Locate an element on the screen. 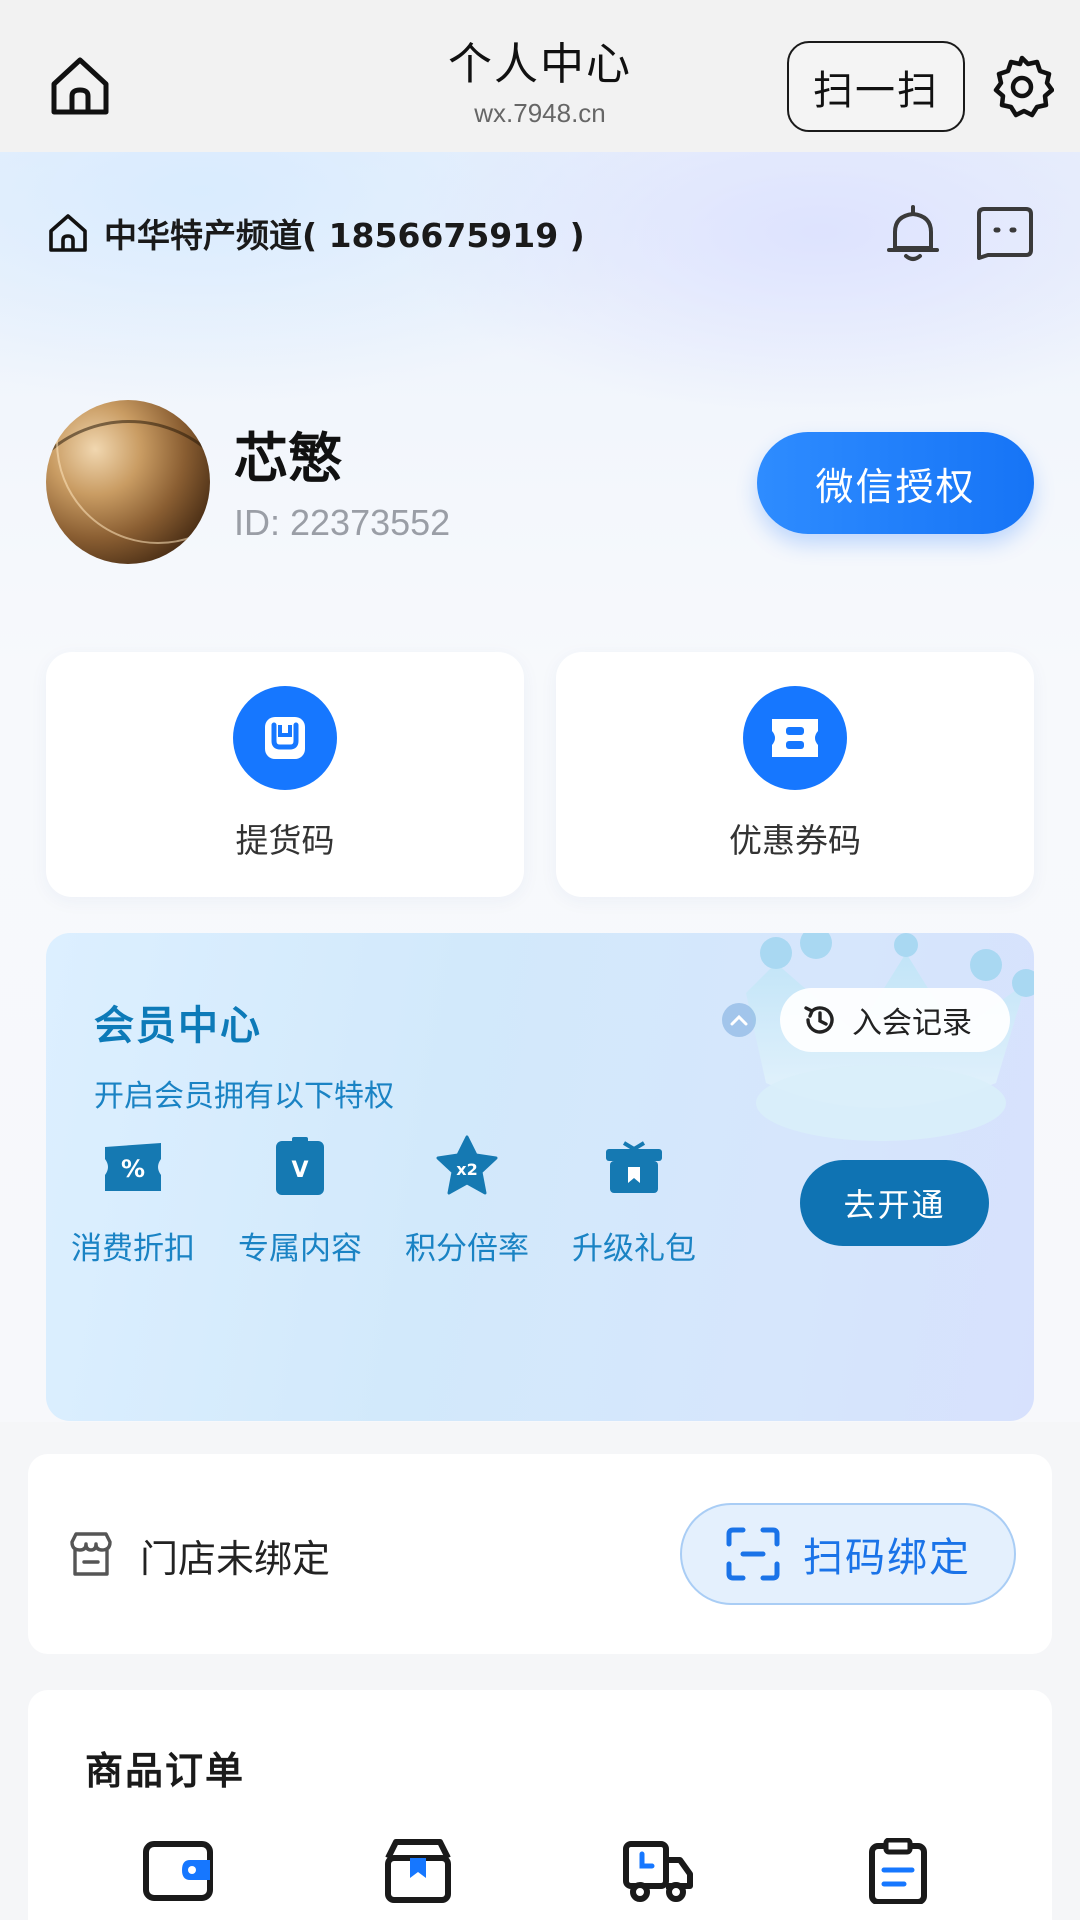 The height and width of the screenshot is (1920, 1080). pickup-code-icon is located at coordinates (285, 738).